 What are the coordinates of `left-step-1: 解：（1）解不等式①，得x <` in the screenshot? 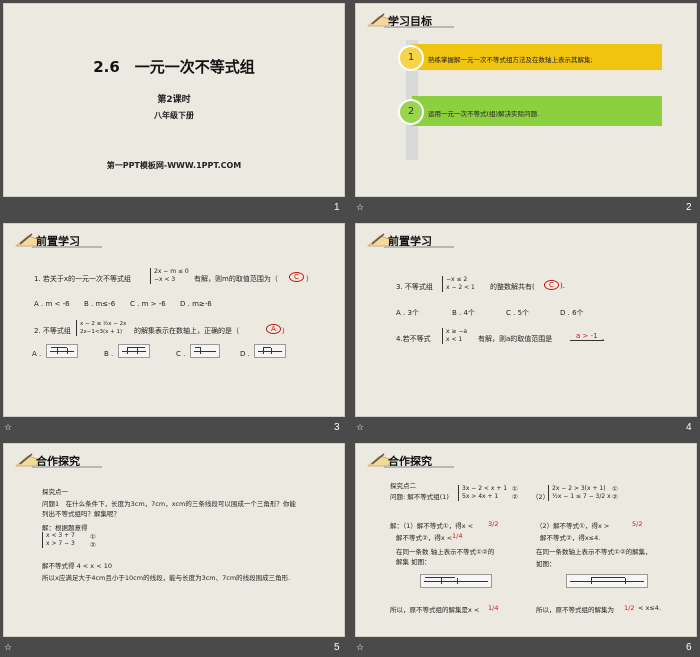 It's located at (432, 526).